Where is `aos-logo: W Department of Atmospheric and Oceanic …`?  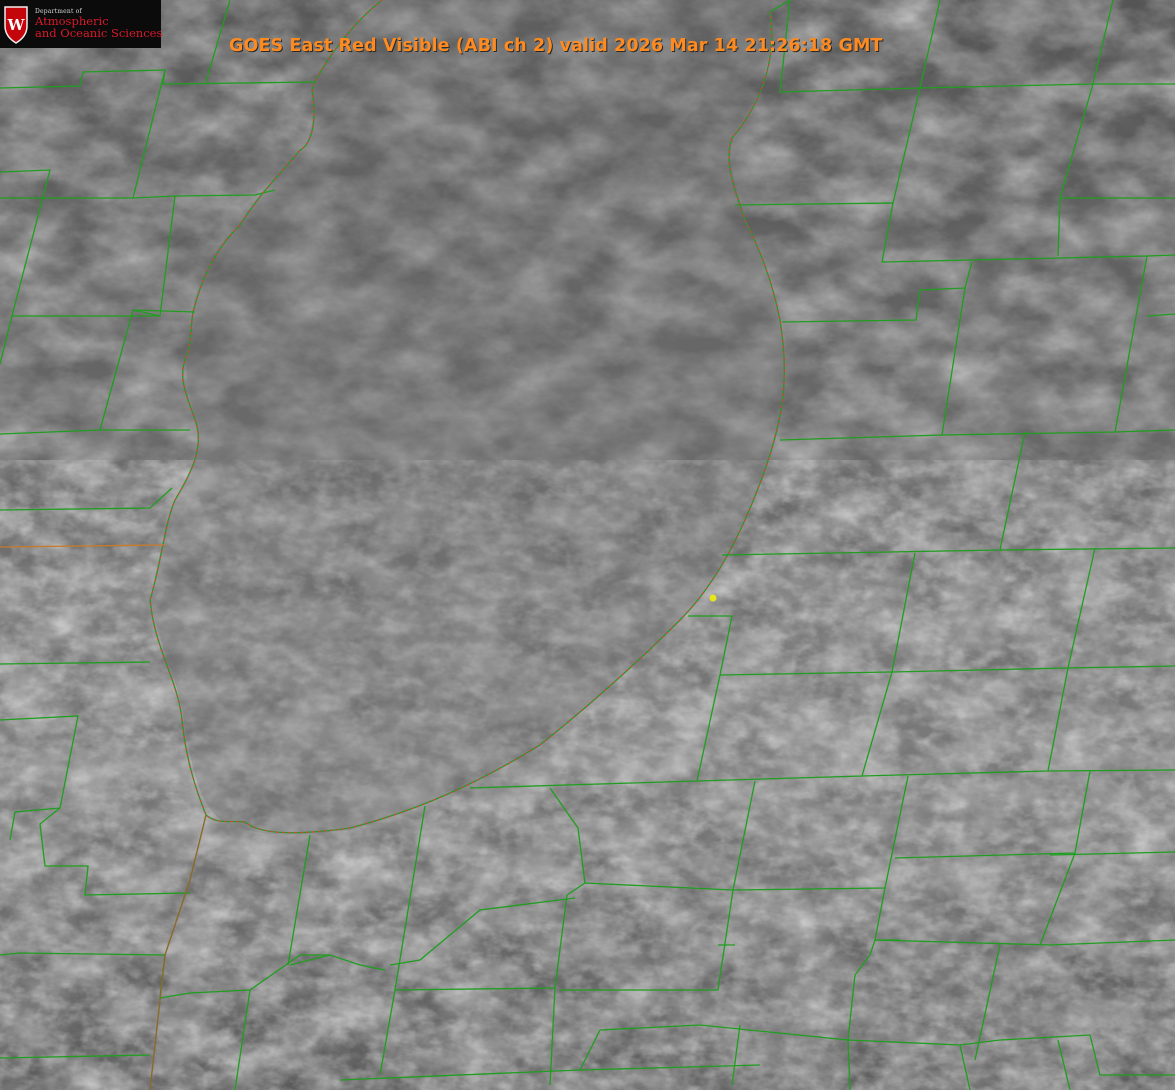
aos-logo: W Department of Atmospheric and Oceanic … is located at coordinates (81, 24).